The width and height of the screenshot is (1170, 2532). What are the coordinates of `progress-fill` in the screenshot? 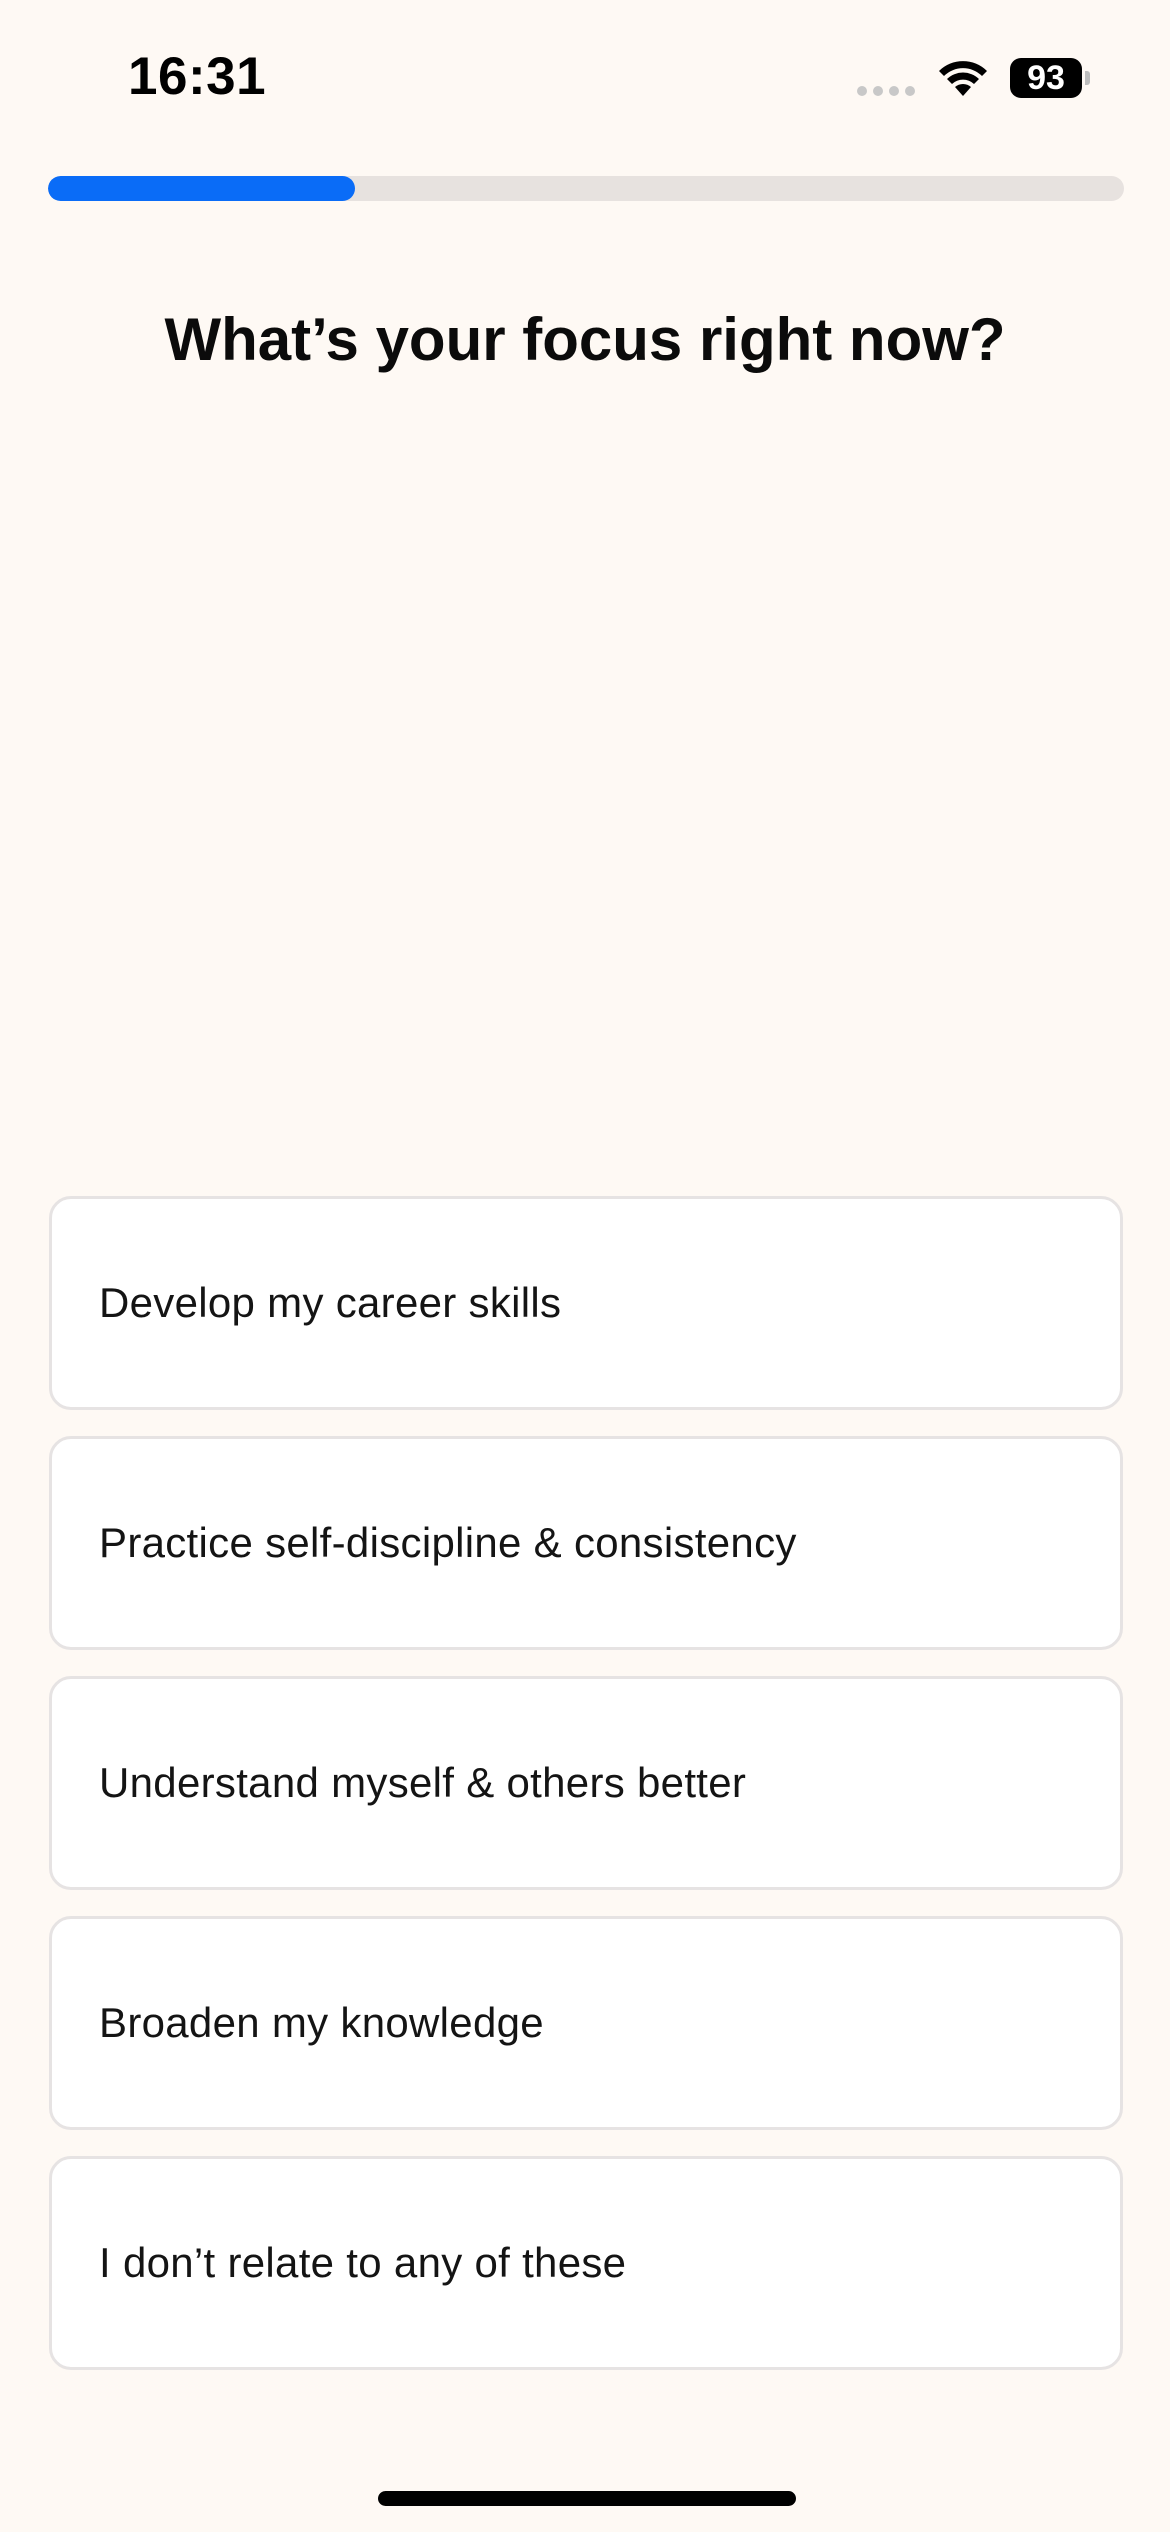 It's located at (201, 188).